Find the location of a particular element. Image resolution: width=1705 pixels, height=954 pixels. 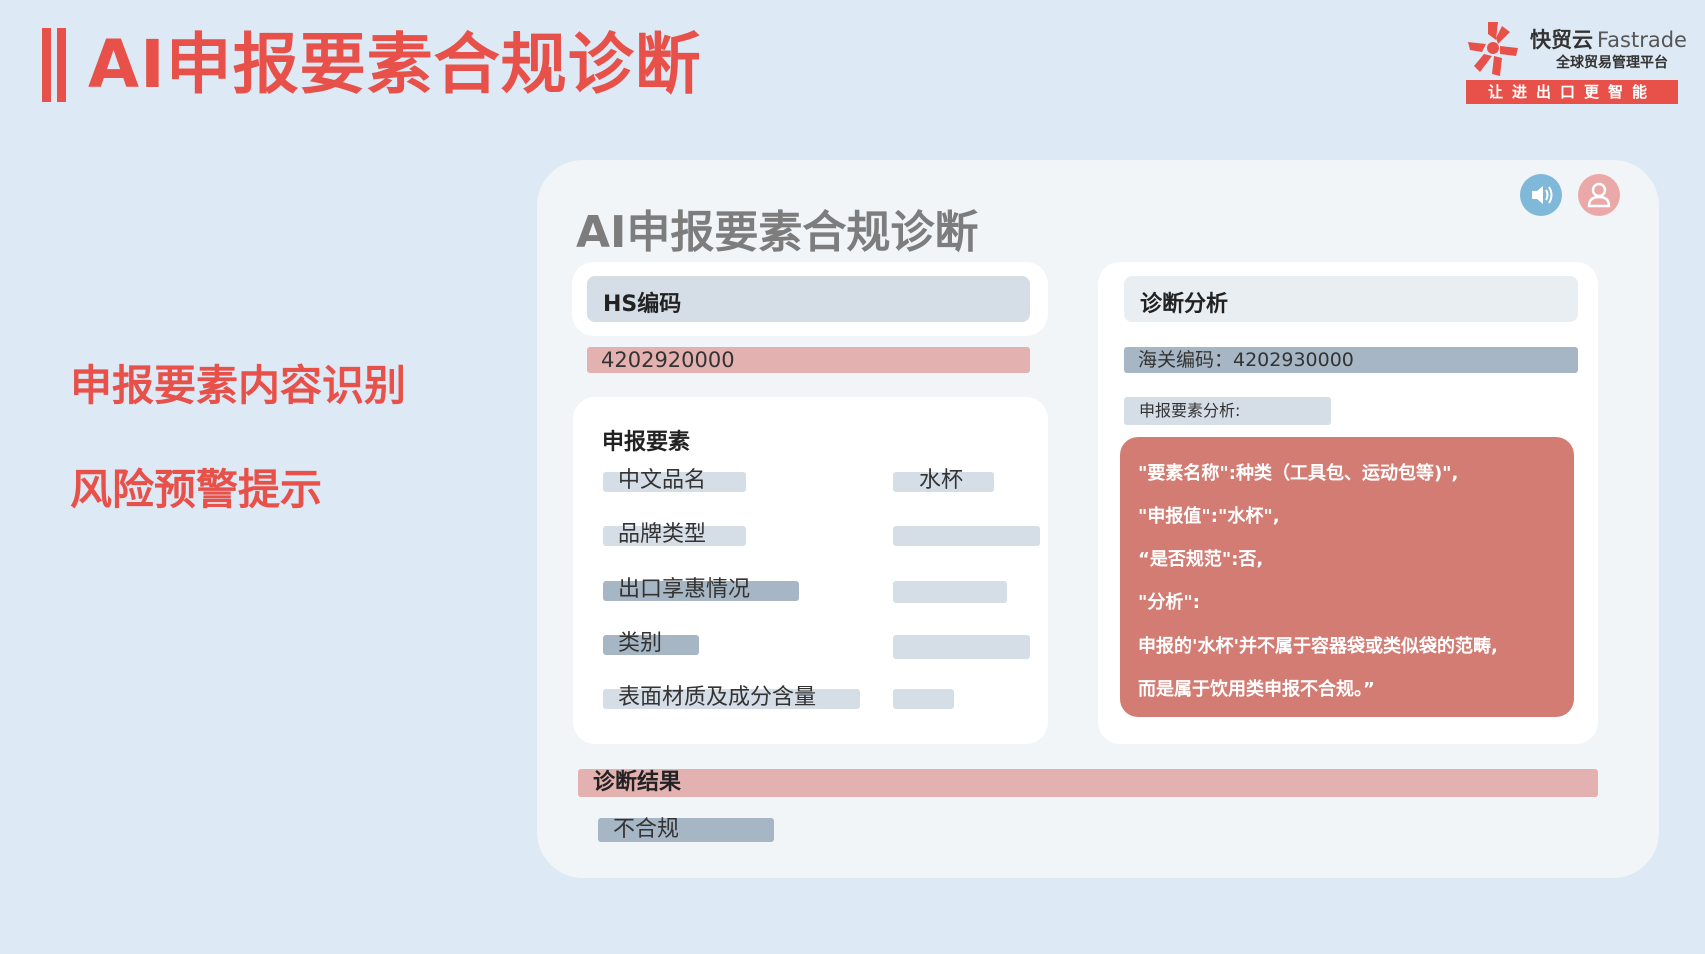

analysis-line: "要素名称":种类（工具包、运动包等)", is located at coordinates (1298, 473).